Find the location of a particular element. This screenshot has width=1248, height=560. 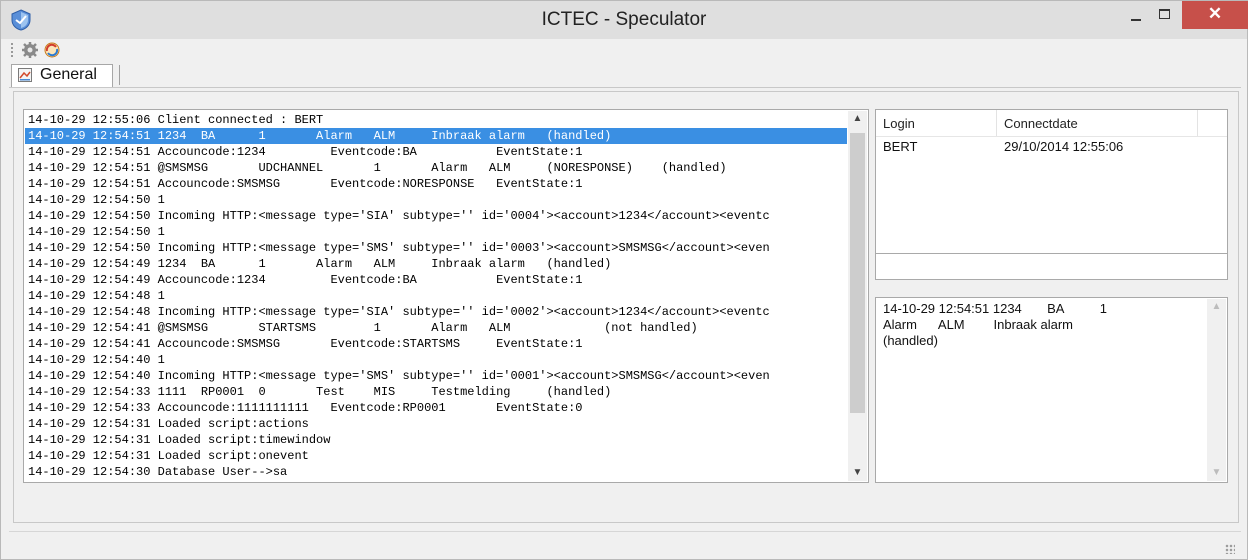

settings-gear-icon is located at coordinates (30, 50).